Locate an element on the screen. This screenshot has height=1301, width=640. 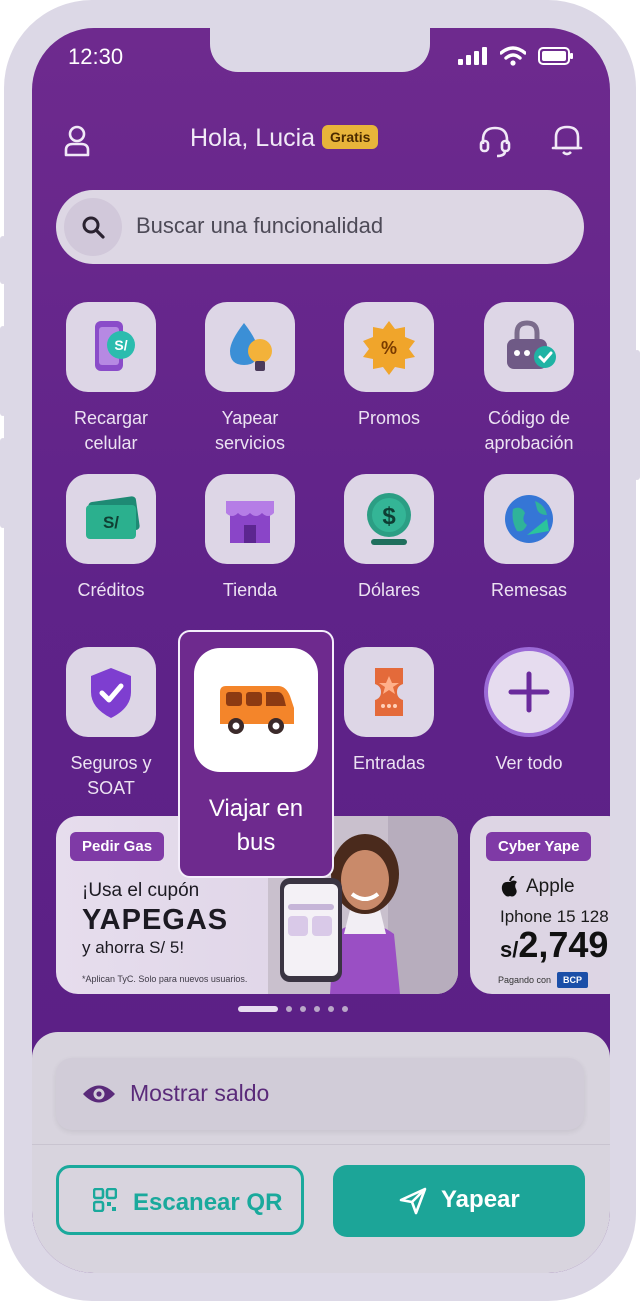
headset-icon is located at coordinates (495, 141).